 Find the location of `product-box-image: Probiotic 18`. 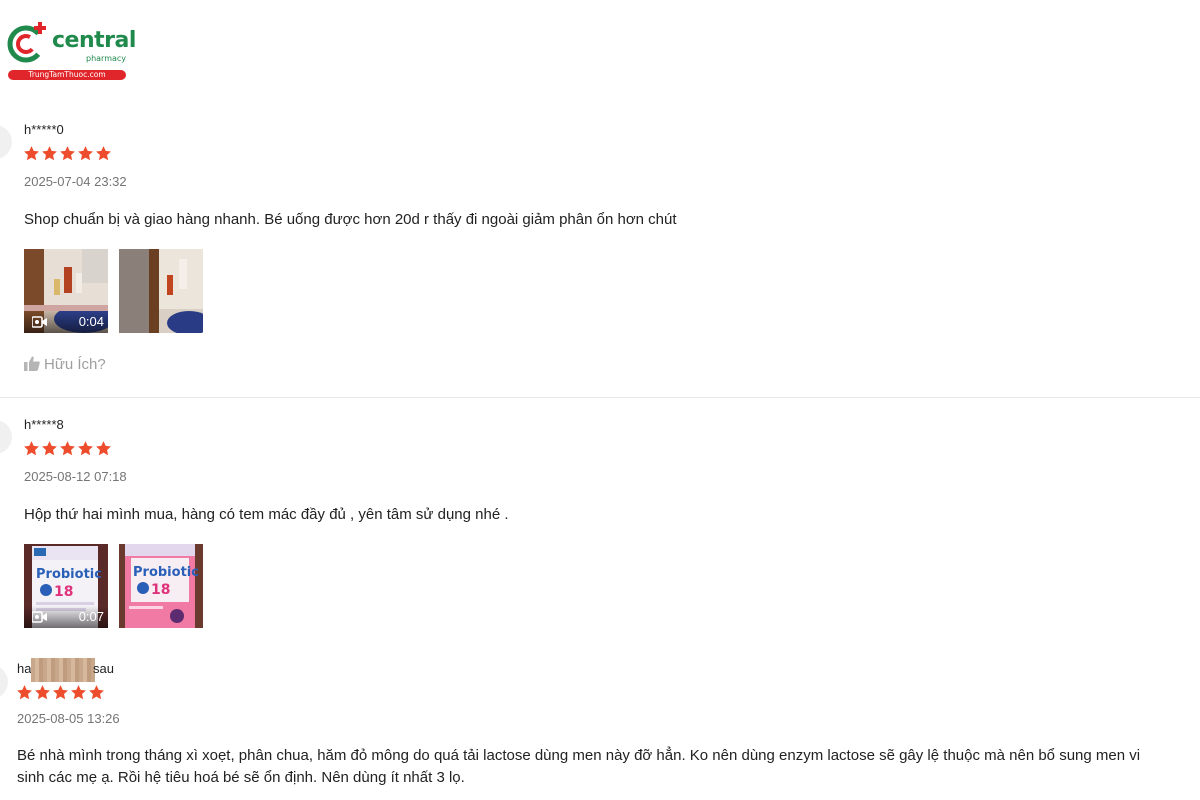

product-box-image: Probiotic 18 is located at coordinates (161, 586).